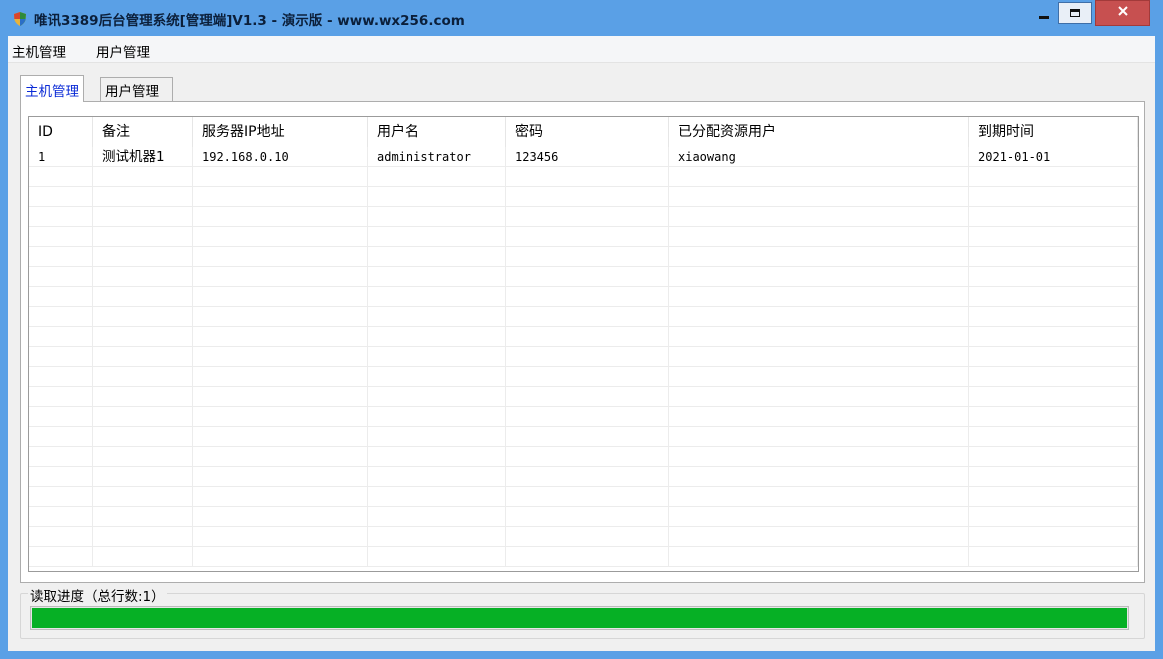  I want to click on tab-user-management: 用户管理, so click(136, 89).